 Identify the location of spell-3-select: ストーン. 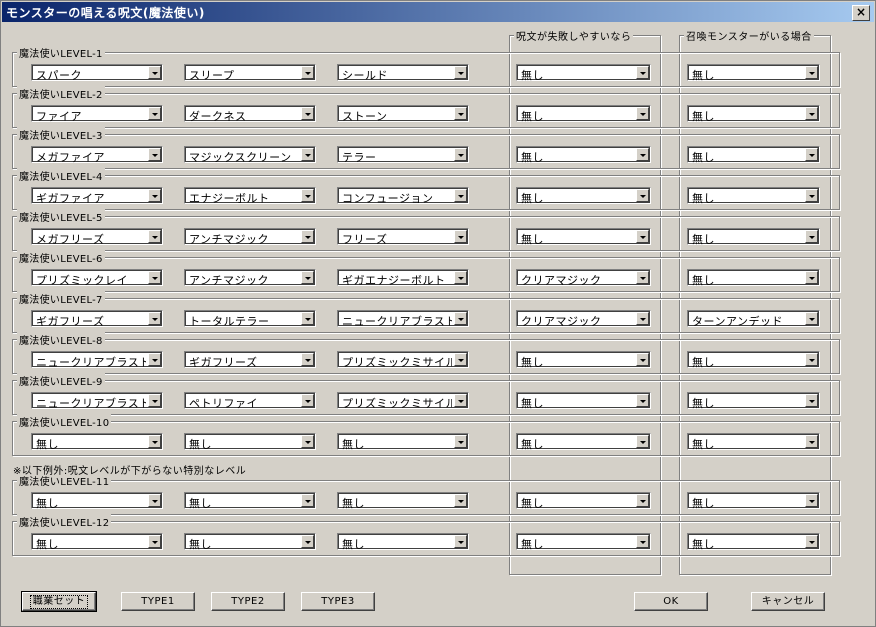
(403, 114).